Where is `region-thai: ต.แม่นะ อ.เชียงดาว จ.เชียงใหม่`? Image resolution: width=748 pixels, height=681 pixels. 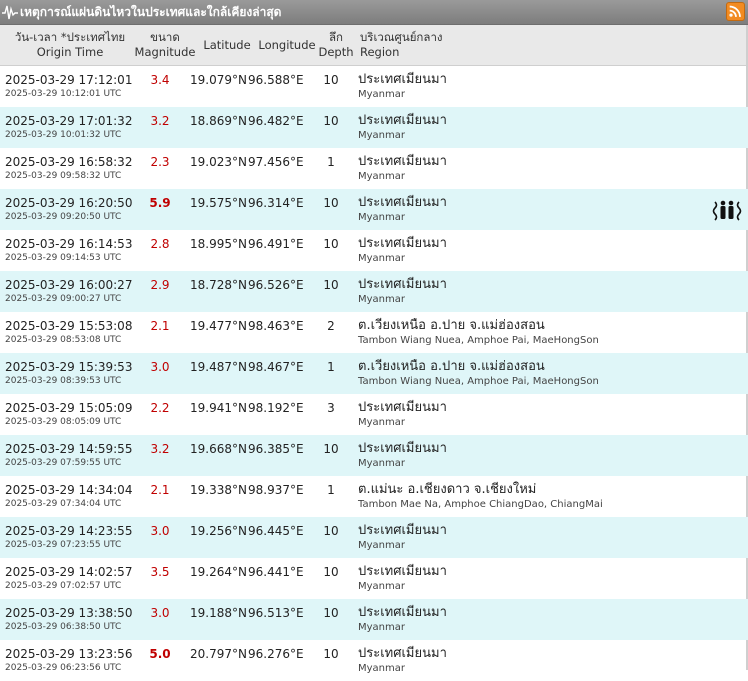 region-thai: ต.แม่นะ อ.เชียงดาว จ.เชียงใหม่ is located at coordinates (480, 490).